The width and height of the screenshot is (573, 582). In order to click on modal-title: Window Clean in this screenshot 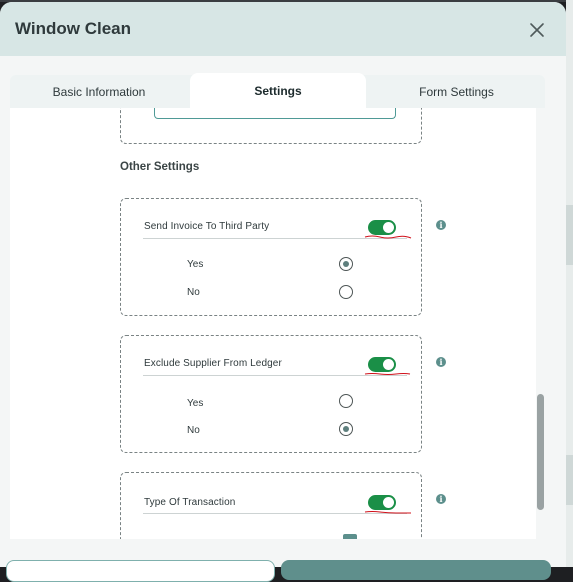, I will do `click(73, 28)`.